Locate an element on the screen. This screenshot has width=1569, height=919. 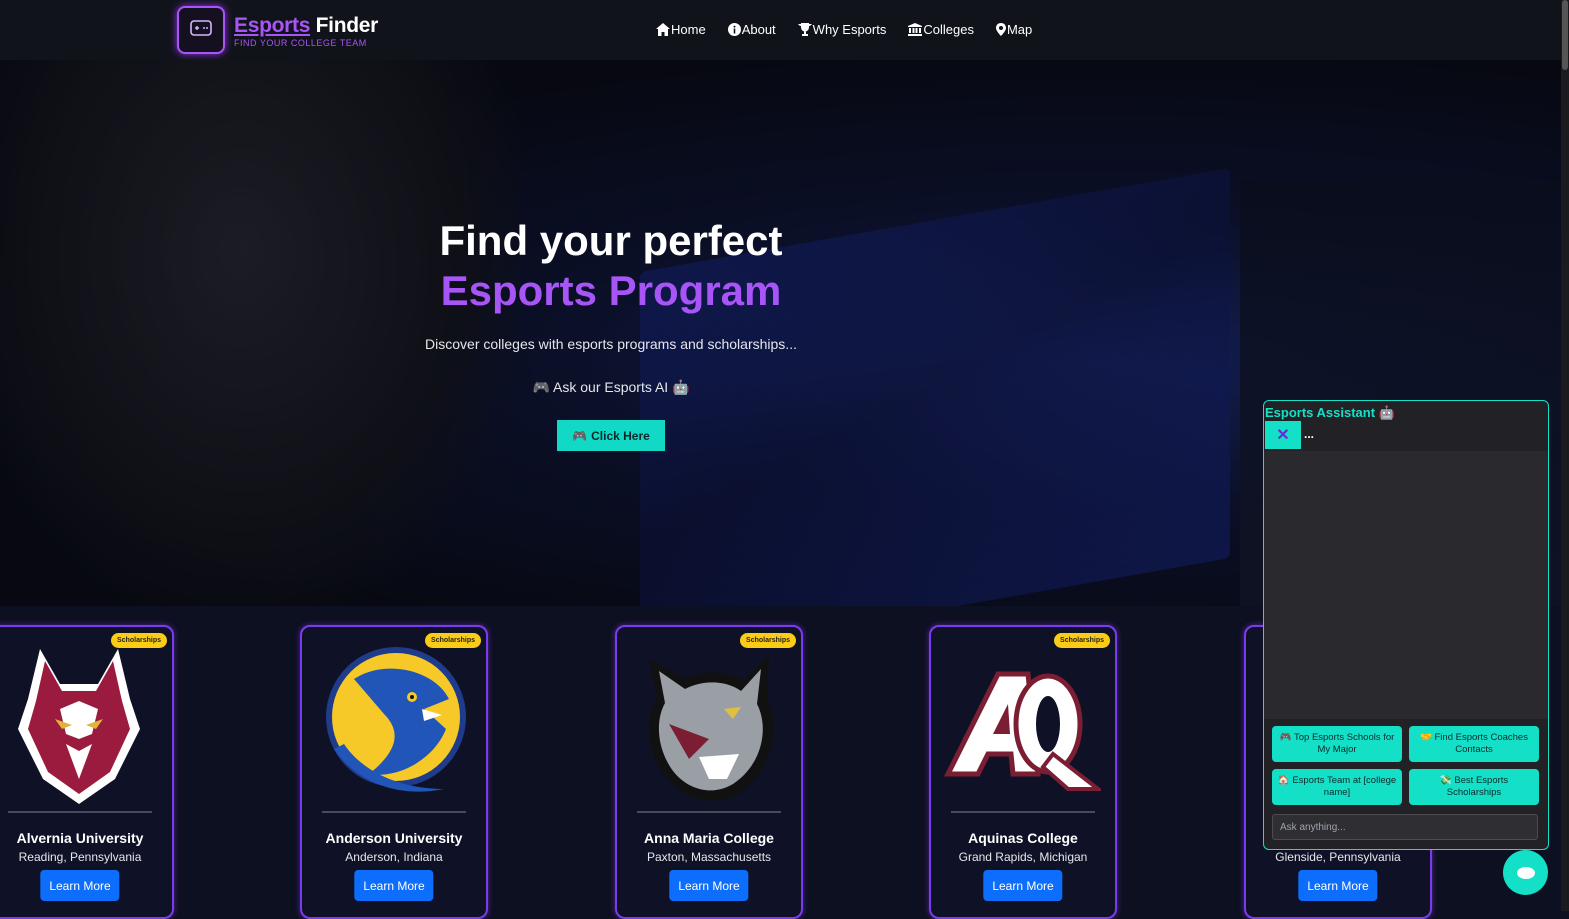
nav-colleges-label: Colleges is located at coordinates (948, 29).